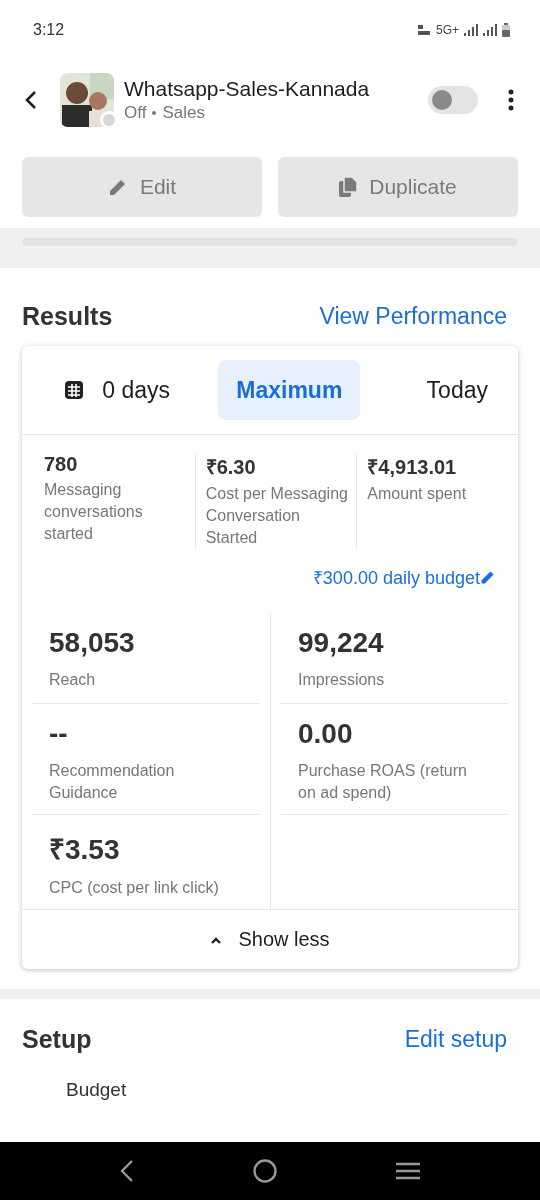 This screenshot has height=1200, width=540. Describe the element at coordinates (412, 467) in the screenshot. I see `metric-value: ₹4,913.01` at that location.